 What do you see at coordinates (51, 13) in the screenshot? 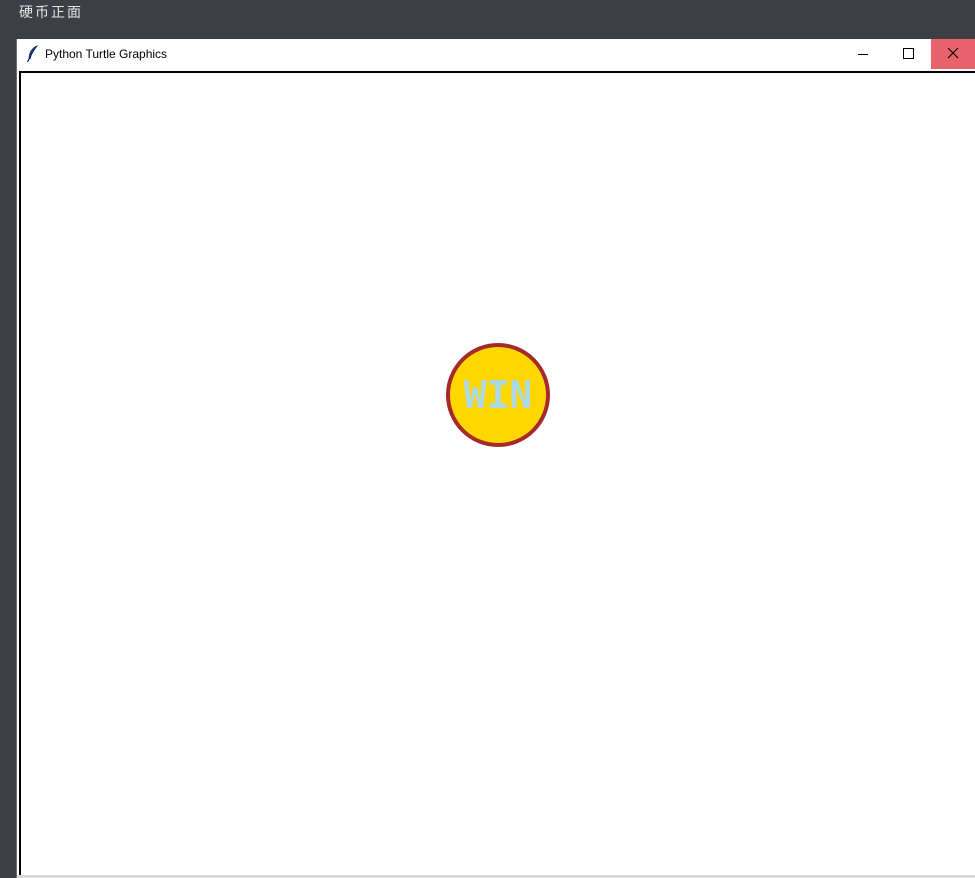
I see `console-output-text: 硬币正面` at bounding box center [51, 13].